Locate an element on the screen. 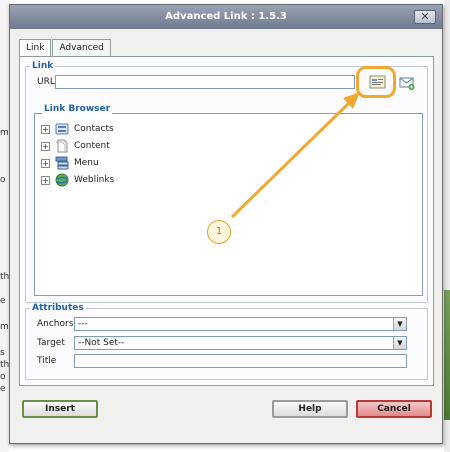 Image resolution: width=450 pixels, height=452 pixels. link-legend: Link is located at coordinates (43, 66).